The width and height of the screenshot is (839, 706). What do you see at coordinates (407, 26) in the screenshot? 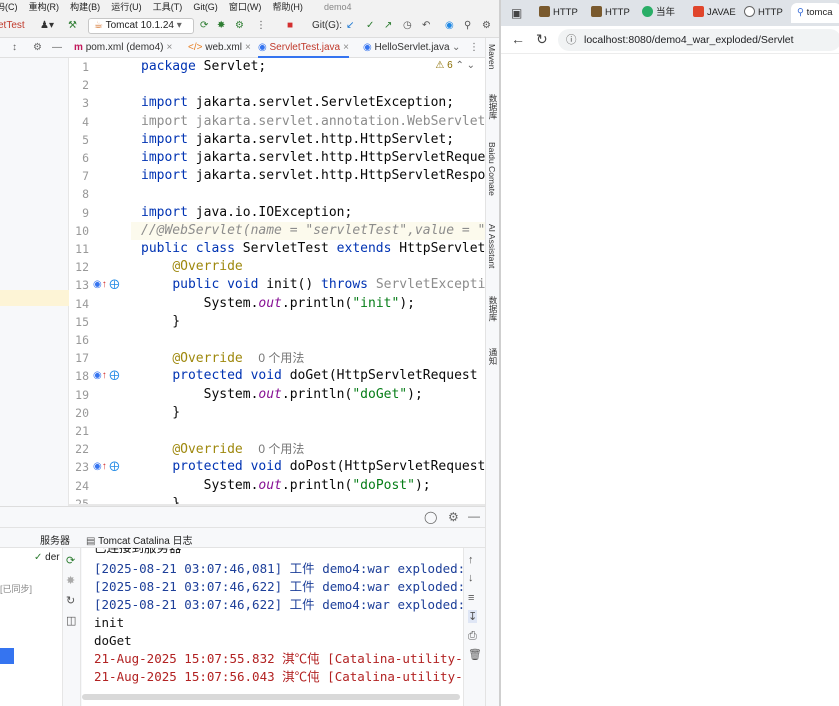
I see `history-icon: ◷` at bounding box center [407, 26].